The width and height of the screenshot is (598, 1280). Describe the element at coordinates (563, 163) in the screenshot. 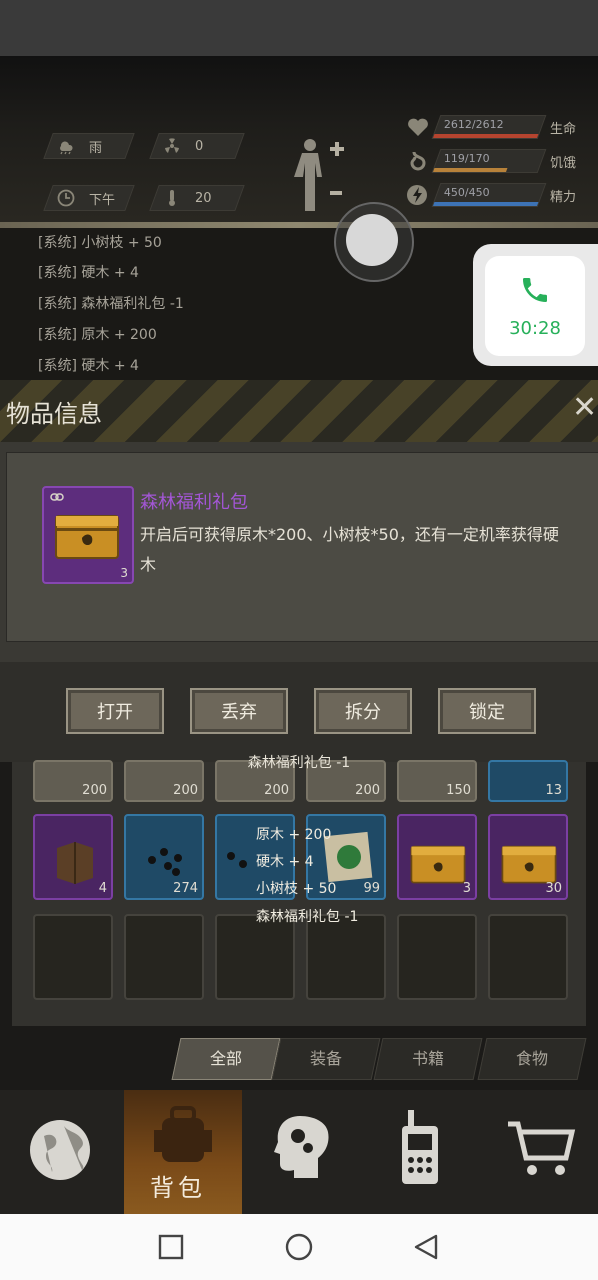

I see `hunger-label: 饥饿` at that location.